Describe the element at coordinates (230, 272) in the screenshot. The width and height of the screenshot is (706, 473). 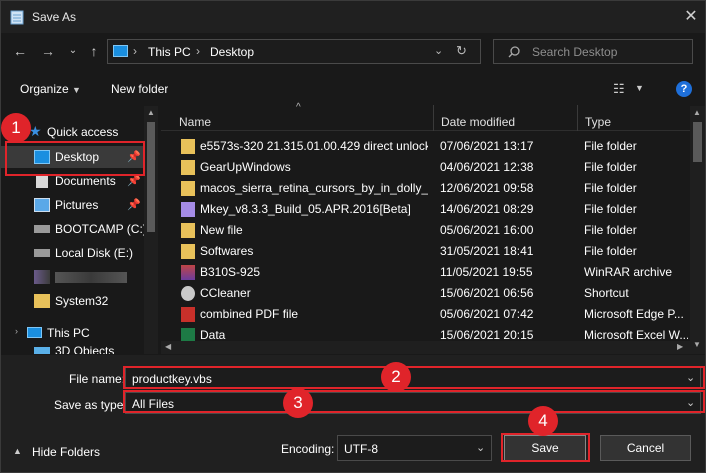
I see `file-name: B310S-925` at that location.